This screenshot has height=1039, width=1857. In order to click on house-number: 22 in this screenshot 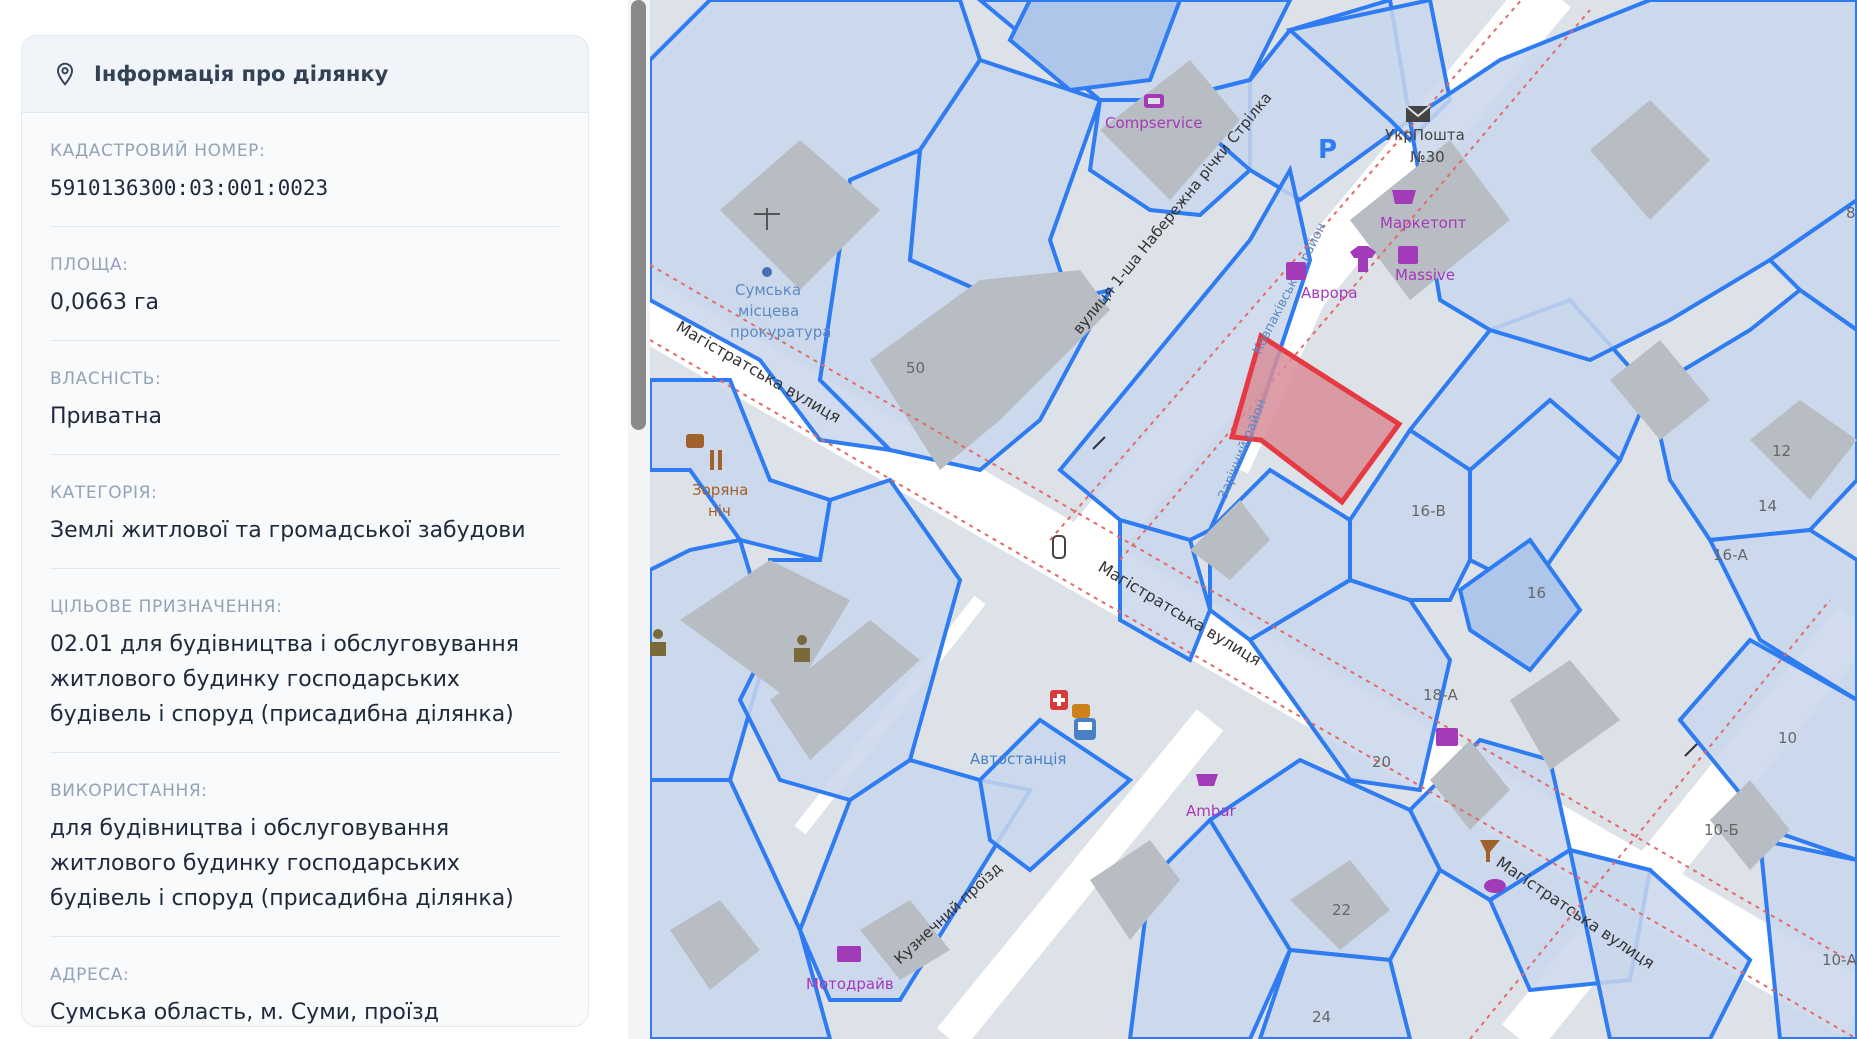, I will do `click(1341, 910)`.